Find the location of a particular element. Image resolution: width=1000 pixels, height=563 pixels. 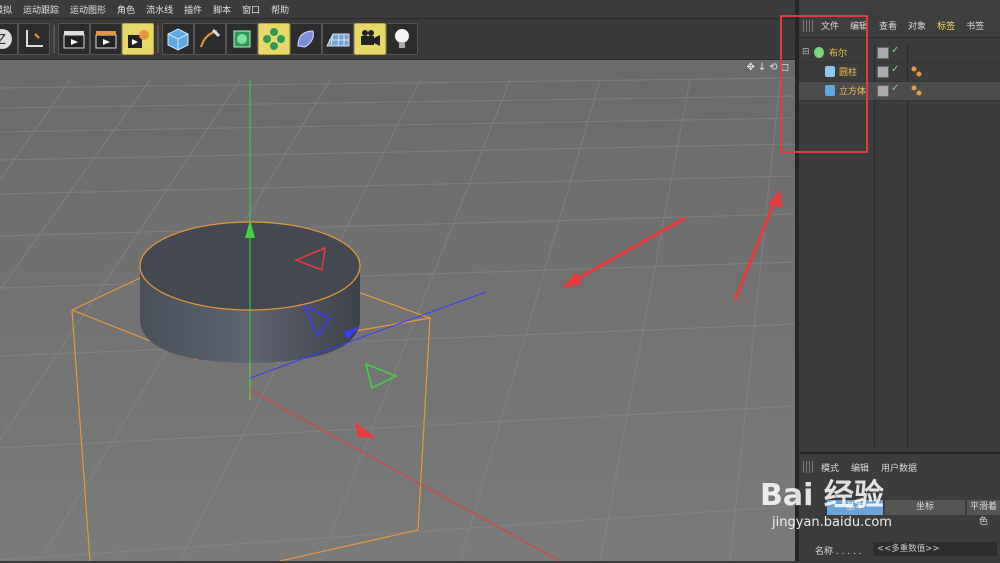

subdivision-icon is located at coordinates (242, 39).